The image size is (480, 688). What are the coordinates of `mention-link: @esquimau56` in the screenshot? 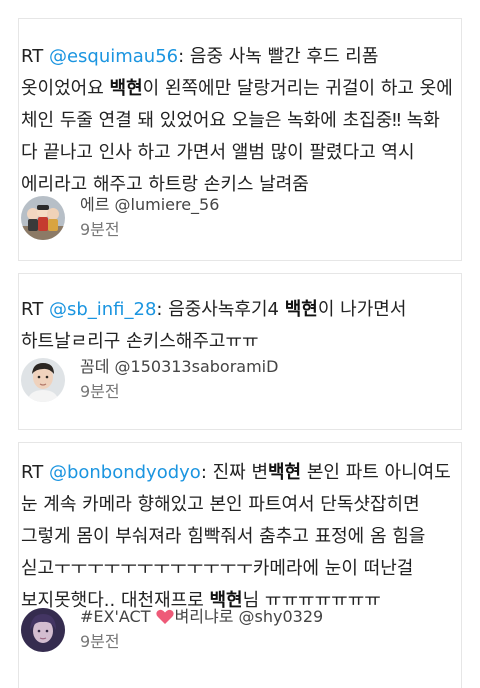 It's located at (113, 56).